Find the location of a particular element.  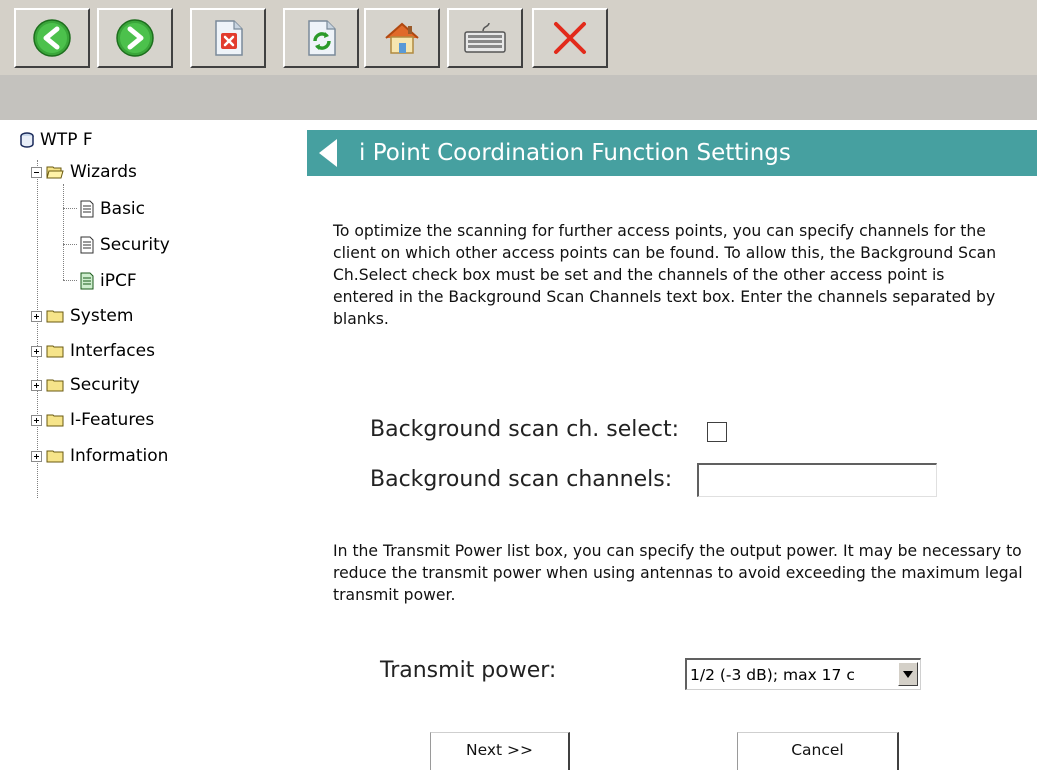

collapse-icon is located at coordinates (36, 172).